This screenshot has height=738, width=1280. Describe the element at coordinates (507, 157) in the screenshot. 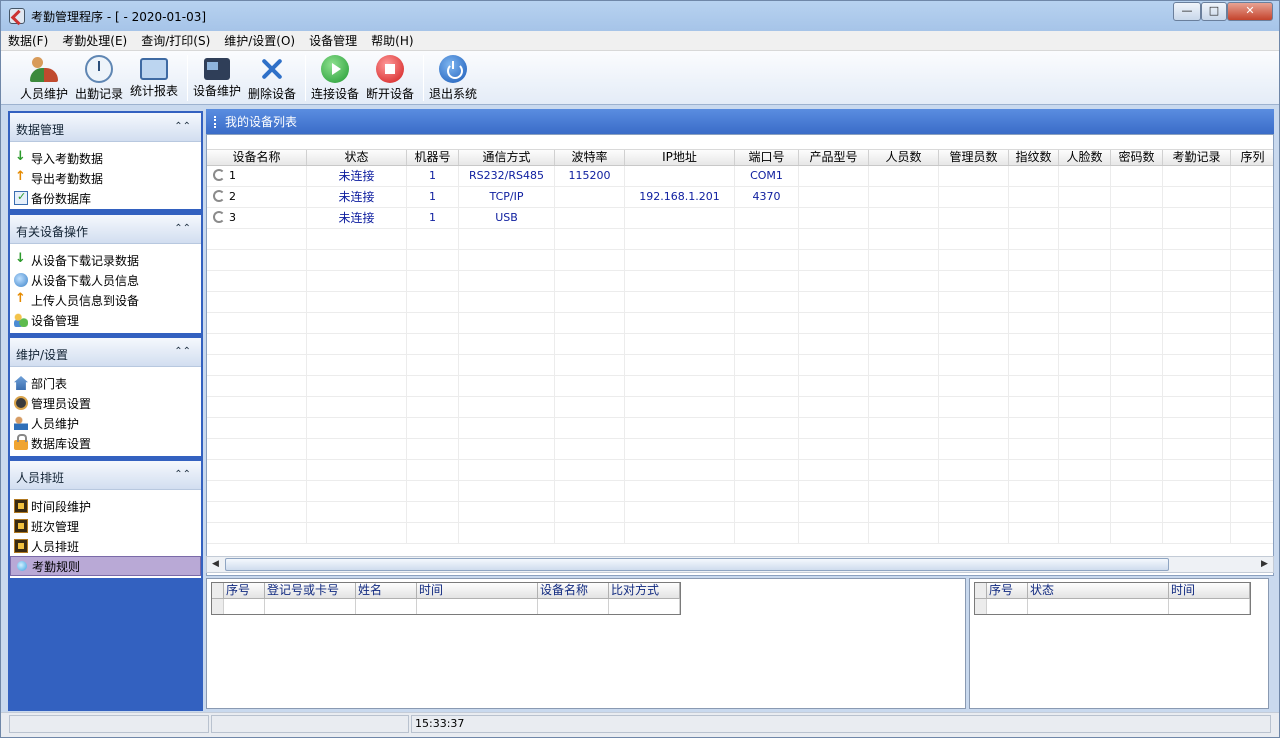

I see `column-header: 通信方式` at that location.